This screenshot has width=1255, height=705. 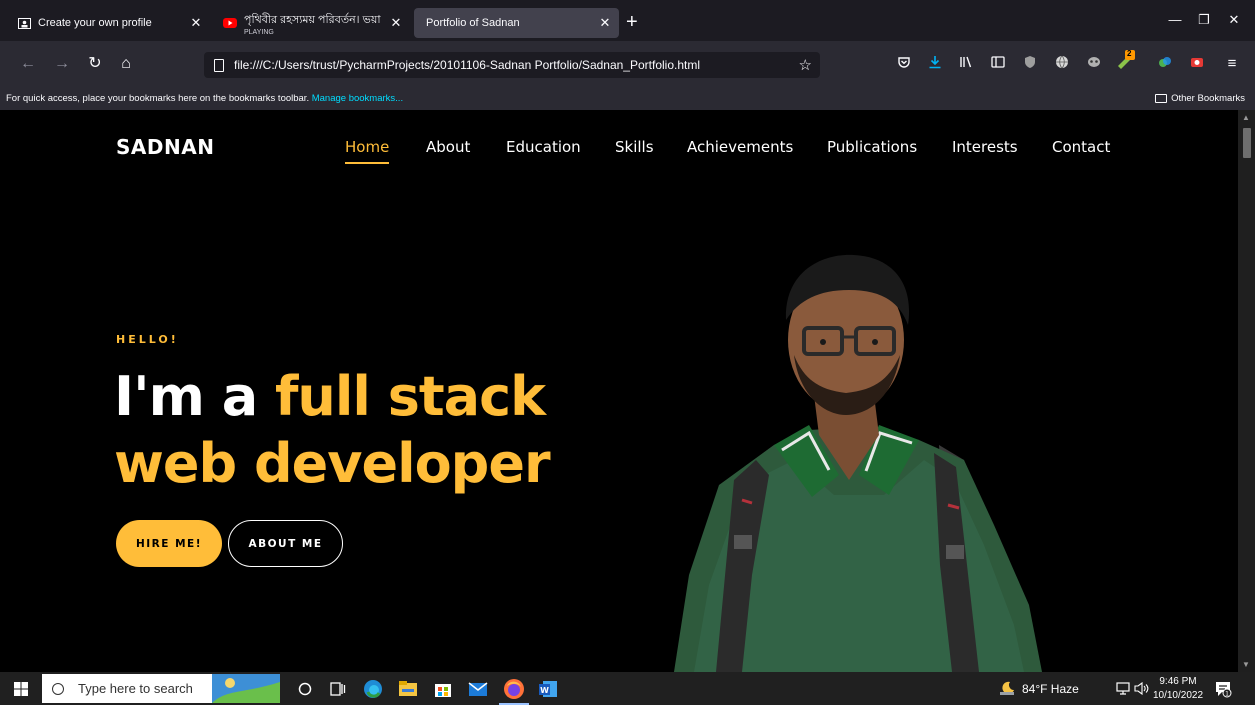 What do you see at coordinates (259, 32) in the screenshot?
I see `tab-playing-label: PLAYING` at bounding box center [259, 32].